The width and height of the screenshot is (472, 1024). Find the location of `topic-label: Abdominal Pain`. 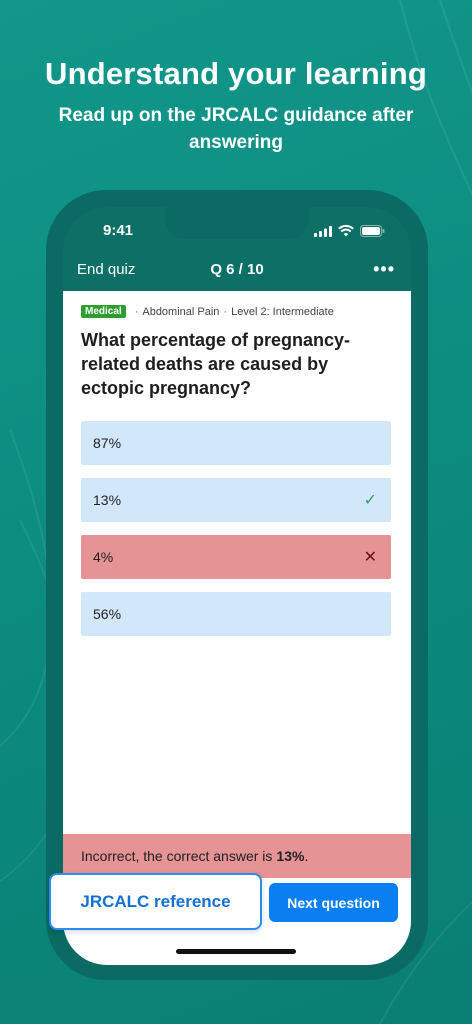

topic-label: Abdominal Pain is located at coordinates (181, 311).